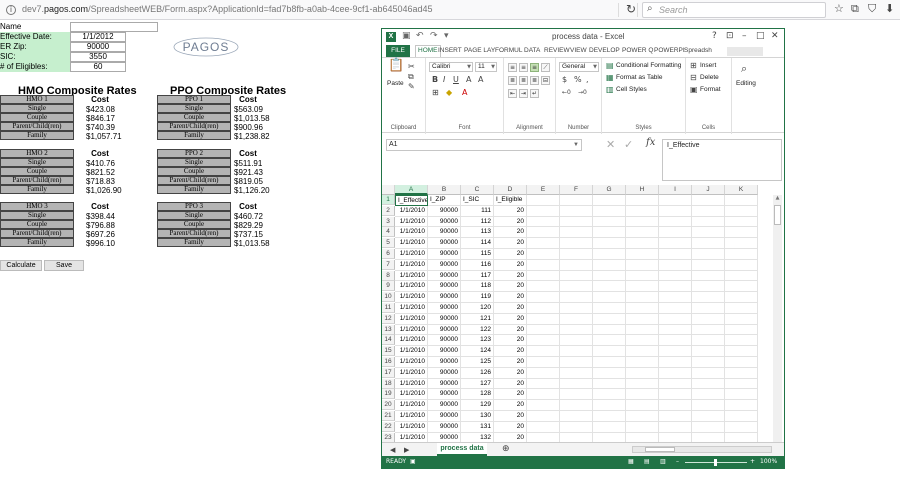 The width and height of the screenshot is (900, 500). What do you see at coordinates (855, 9) in the screenshot?
I see `library-icon: ⧉` at bounding box center [855, 9].